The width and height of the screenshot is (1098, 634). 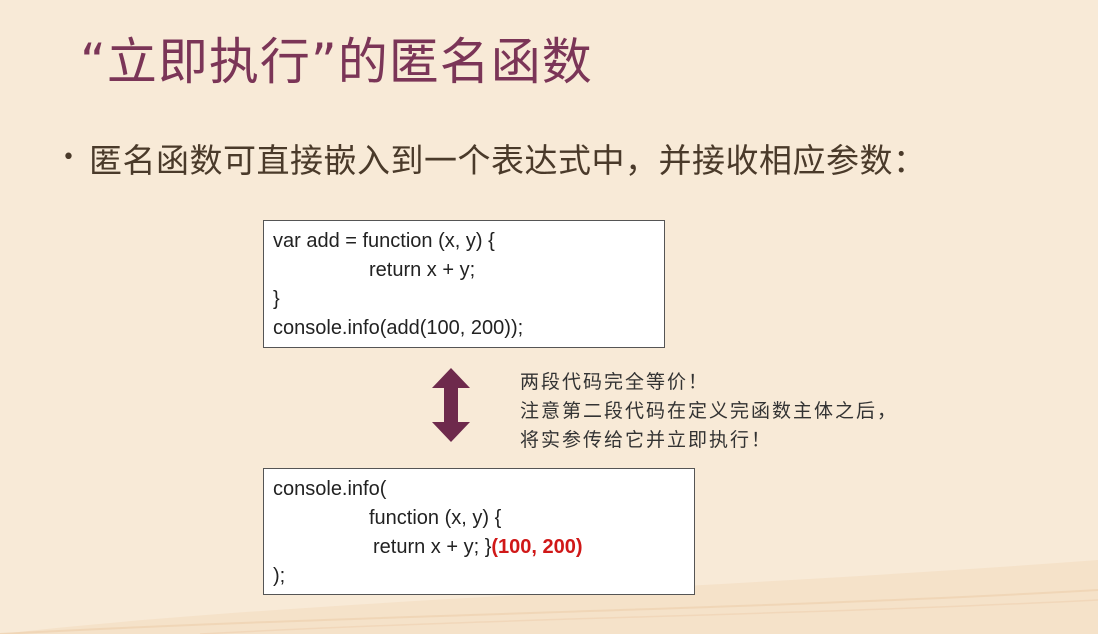 I want to click on bullet-text: 匿名函数可直接嵌入到一个表达式中，并接收相应参数：, so click(x=507, y=160).